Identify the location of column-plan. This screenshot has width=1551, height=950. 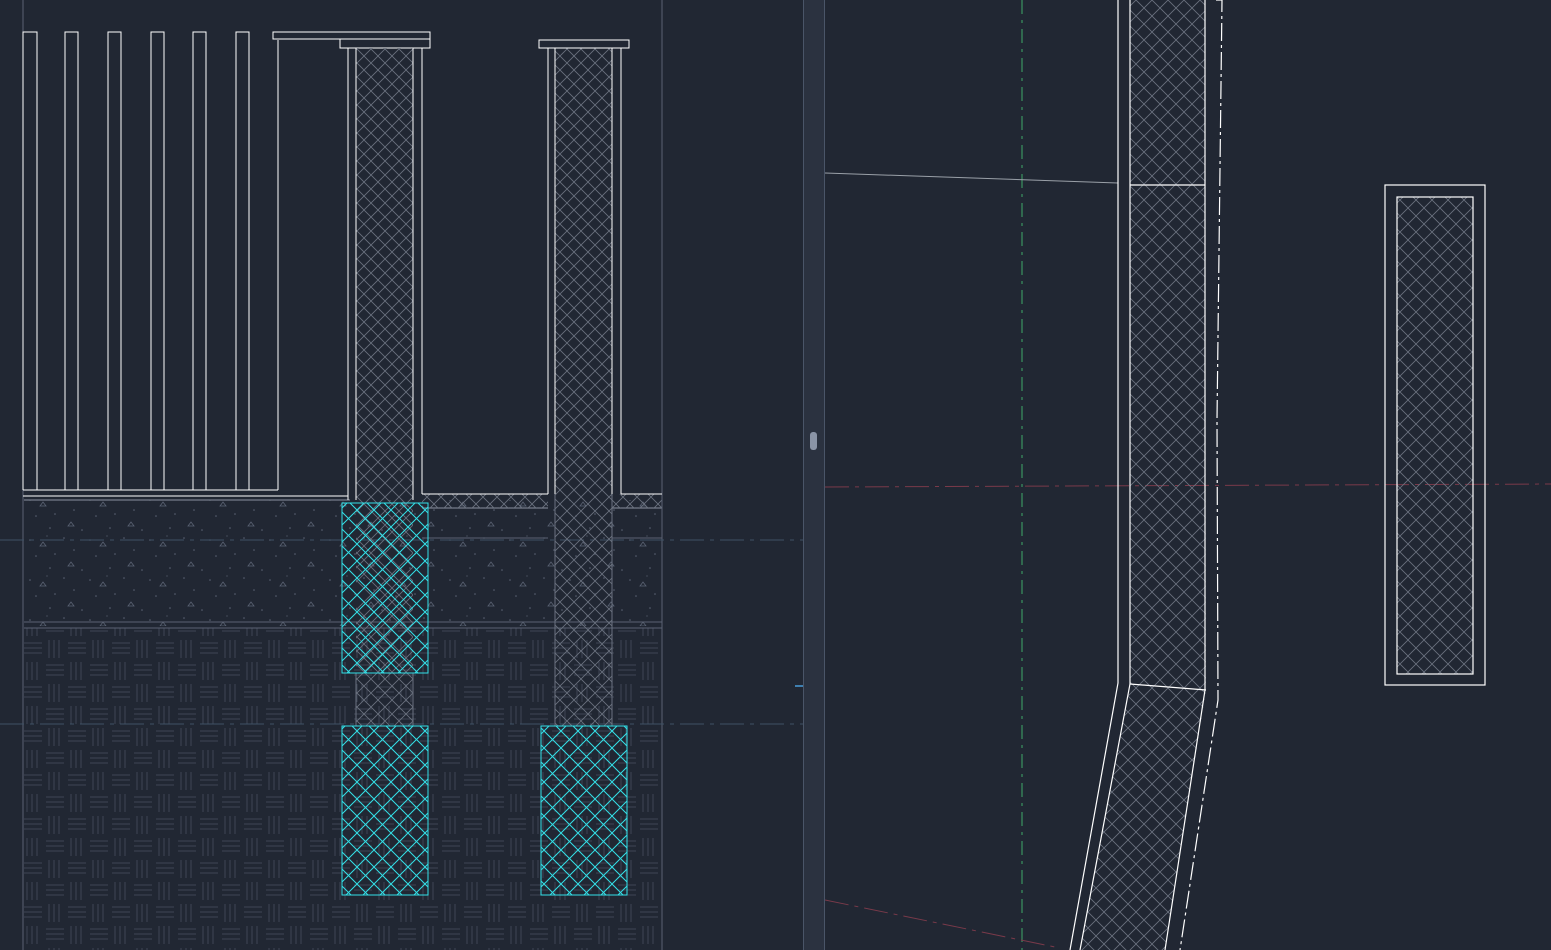
(1435, 435).